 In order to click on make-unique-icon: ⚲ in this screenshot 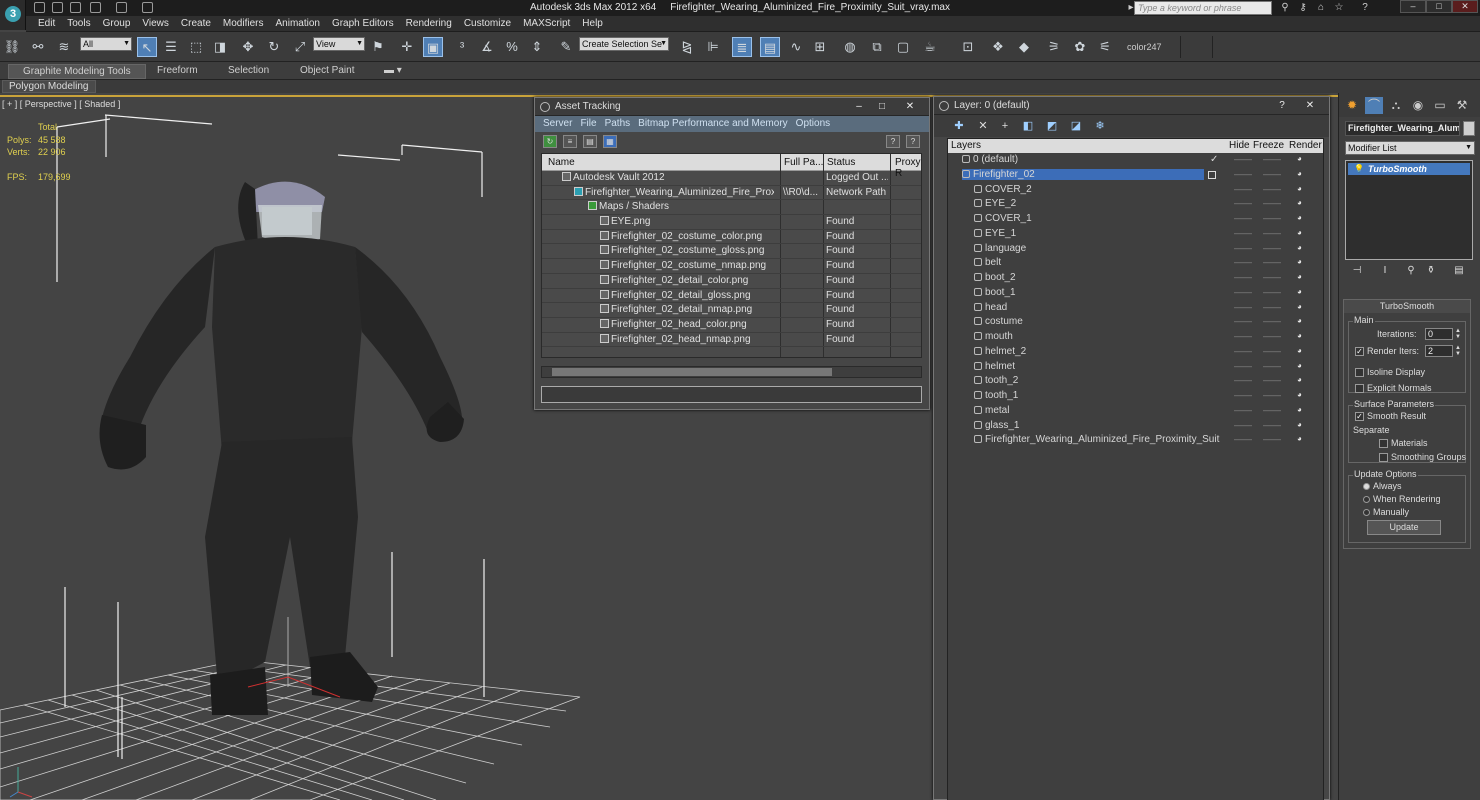, I will do `click(1411, 271)`.